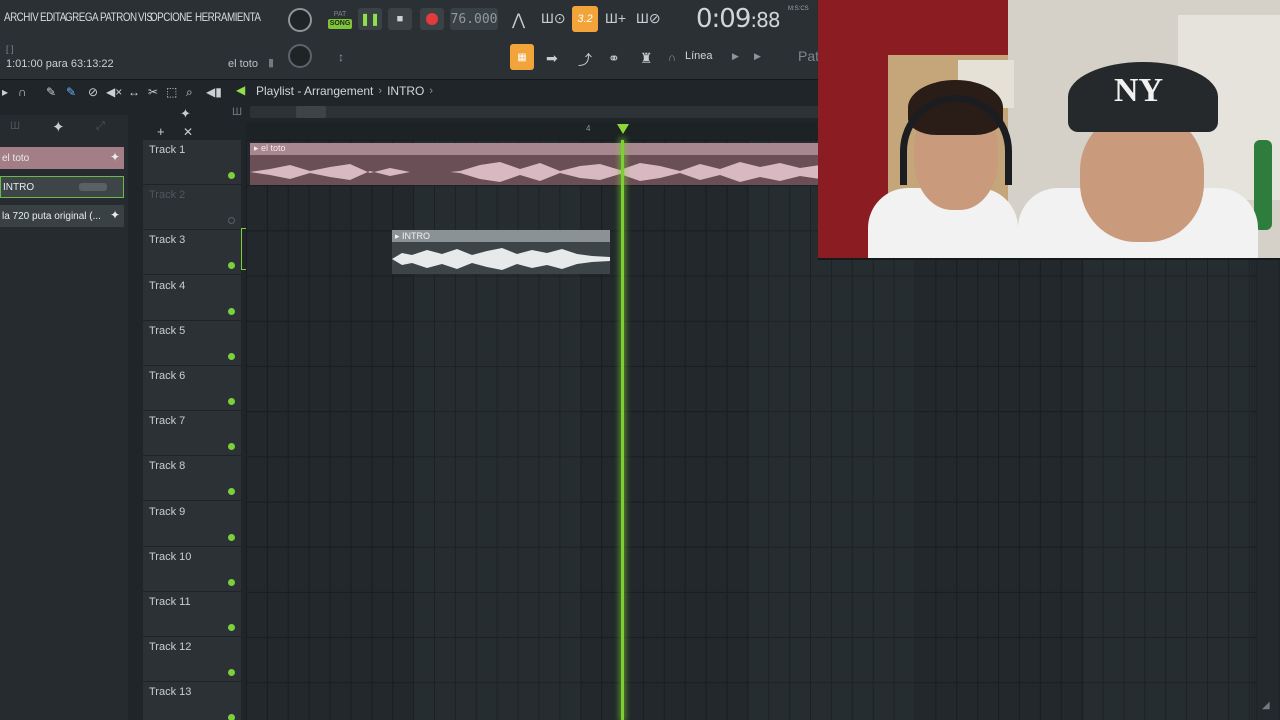 The image size is (1280, 720). I want to click on slice-icon: ✂, so click(153, 92).